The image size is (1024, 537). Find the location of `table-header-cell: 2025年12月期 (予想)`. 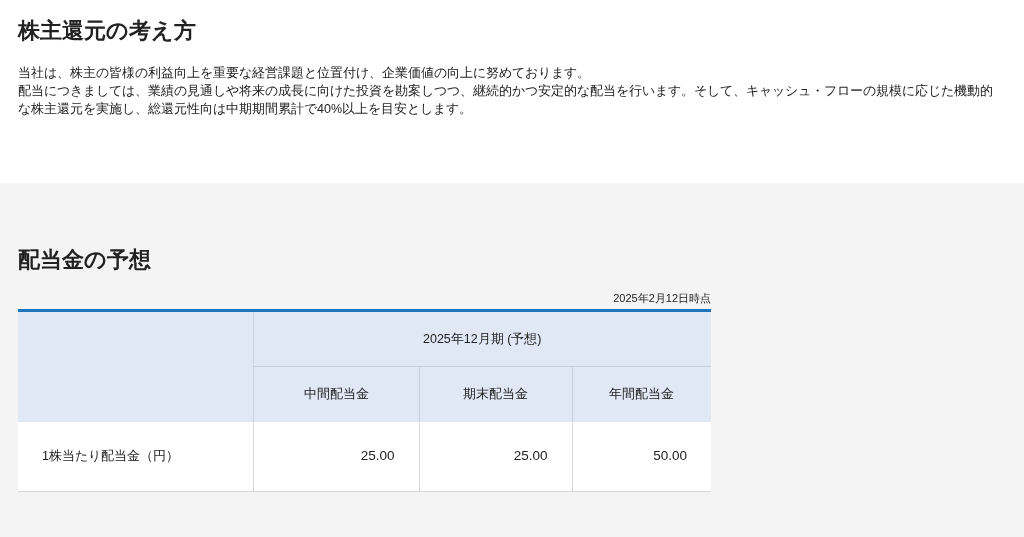

table-header-cell: 2025年12月期 (予想) is located at coordinates (482, 338).